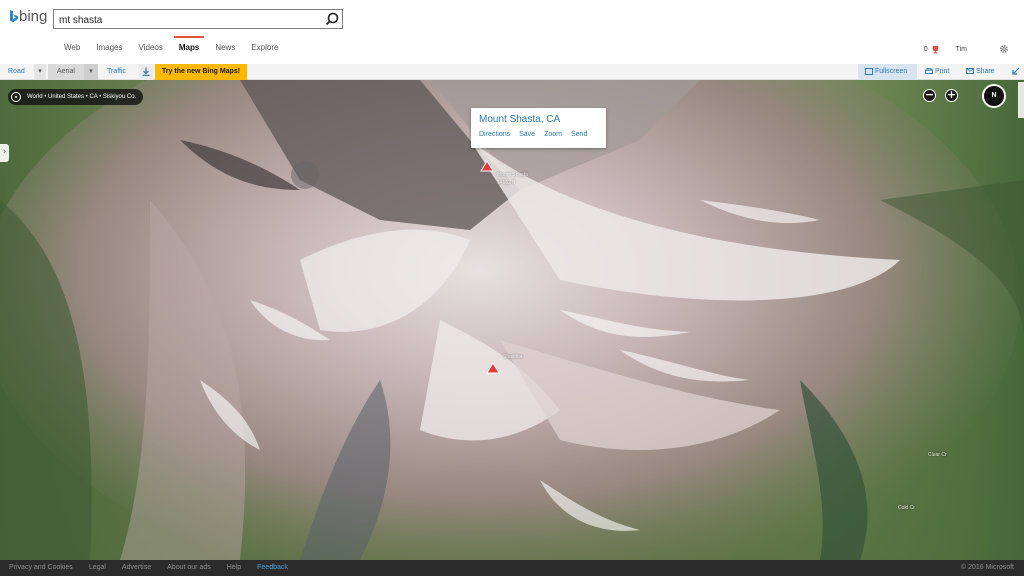  What do you see at coordinates (906, 508) in the screenshot?
I see `map-label-cold-cr: Cold Cr` at bounding box center [906, 508].